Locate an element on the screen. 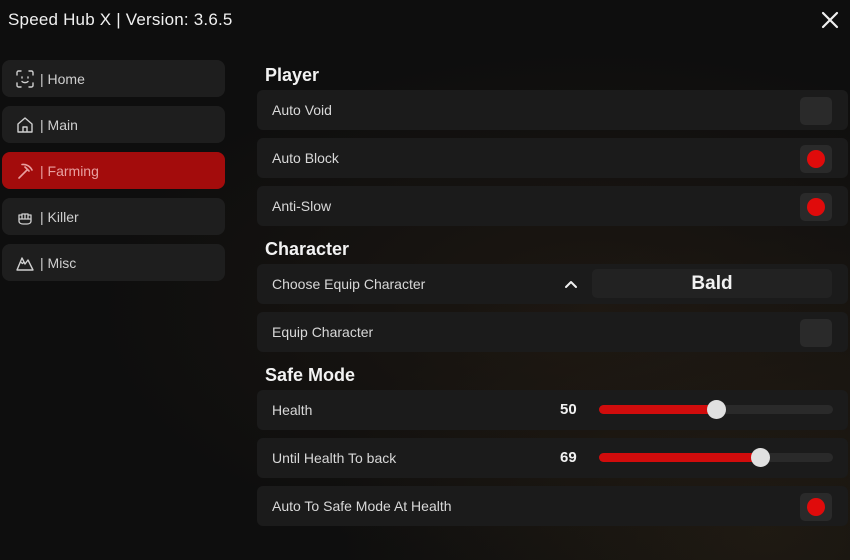 Image resolution: width=850 pixels, height=560 pixels. auto-block-toggle is located at coordinates (816, 159).